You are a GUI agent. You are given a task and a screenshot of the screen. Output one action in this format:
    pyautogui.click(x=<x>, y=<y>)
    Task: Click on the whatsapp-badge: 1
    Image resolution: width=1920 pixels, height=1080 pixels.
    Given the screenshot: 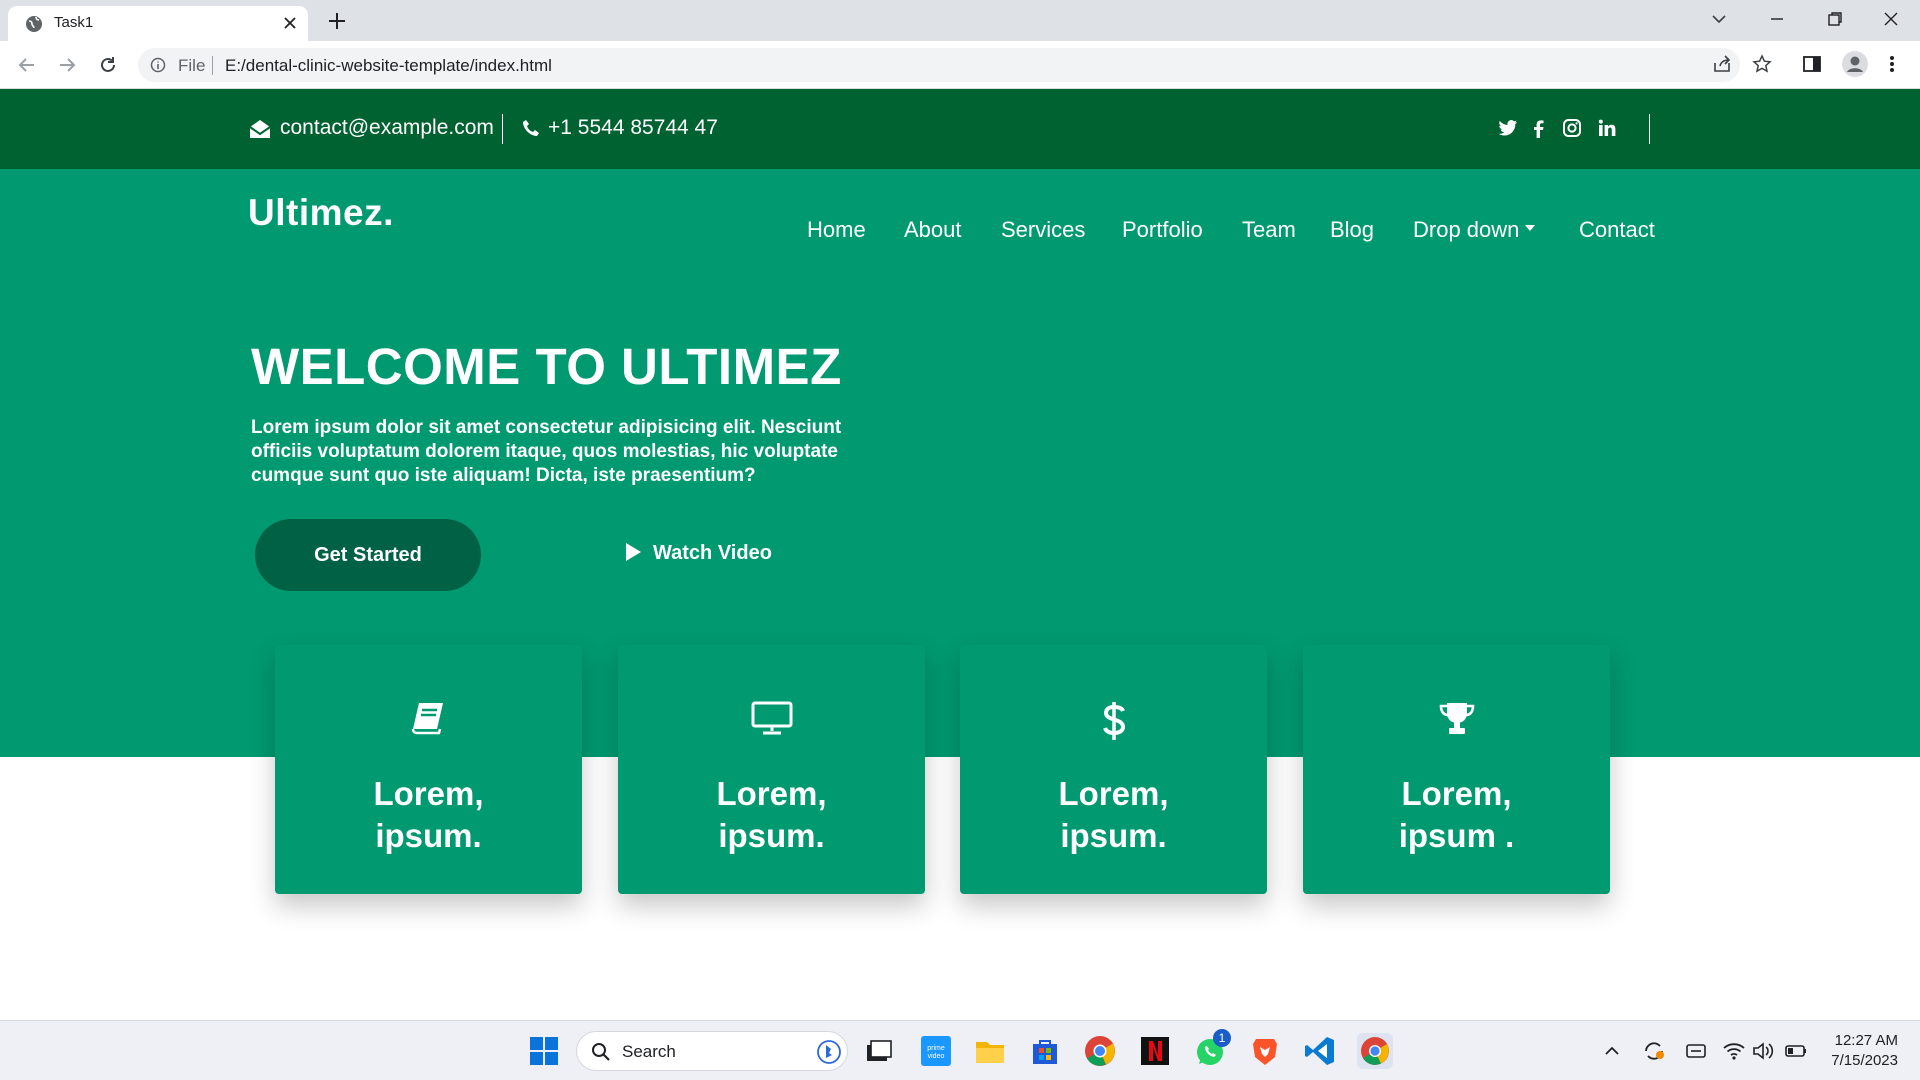 What is the action you would take?
    pyautogui.click(x=1222, y=1038)
    